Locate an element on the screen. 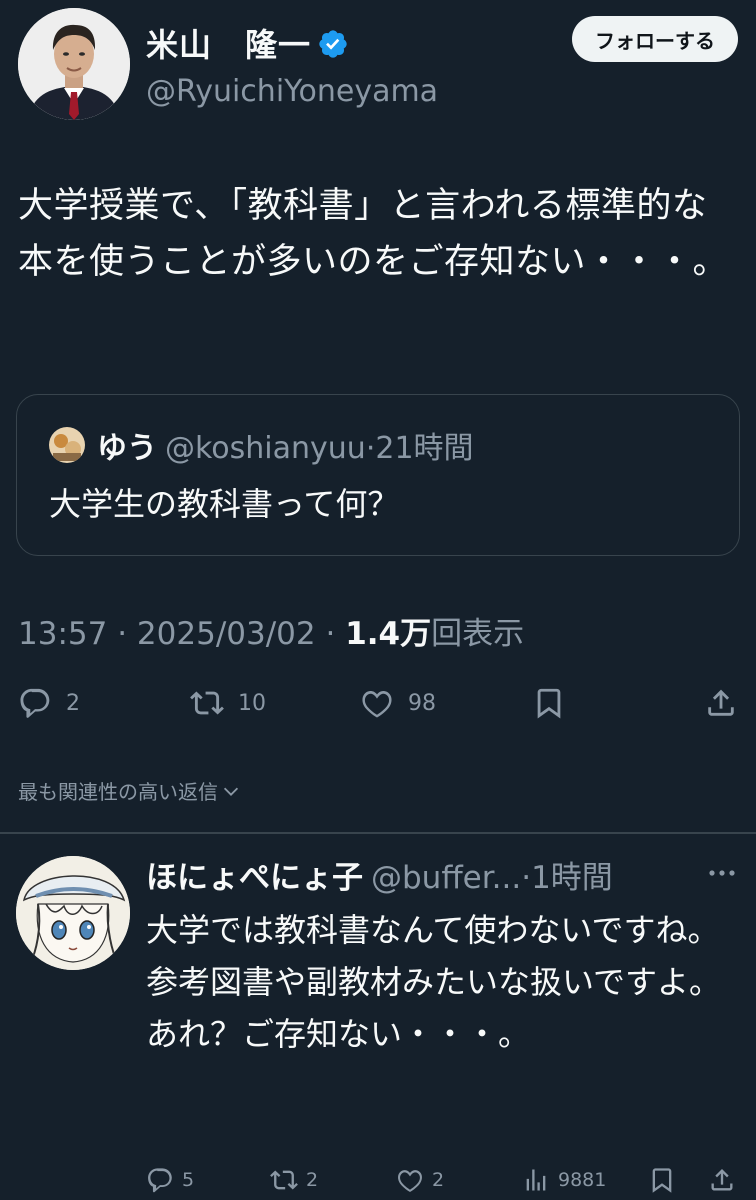 Image resolution: width=756 pixels, height=1200 pixels. retweet-button: 10 is located at coordinates (228, 703).